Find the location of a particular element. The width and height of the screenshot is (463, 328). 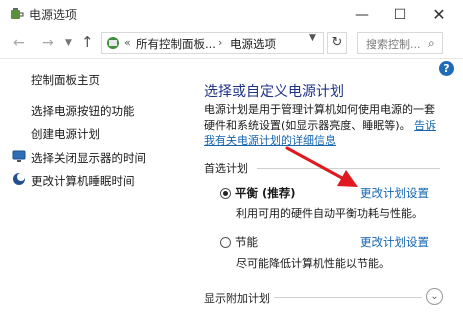

plan-power-saver-radio is located at coordinates (225, 242).